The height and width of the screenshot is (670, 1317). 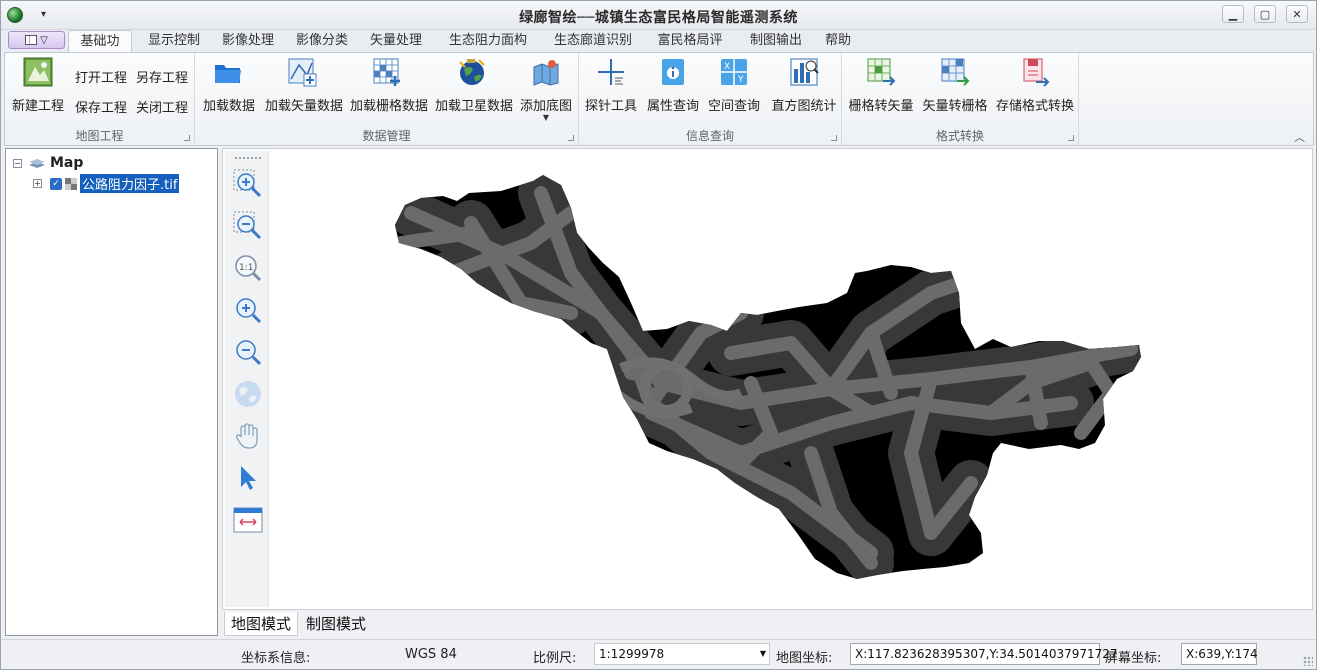 What do you see at coordinates (545, 106) in the screenshot?
I see `add-basemap-label: 添加底图` at bounding box center [545, 106].